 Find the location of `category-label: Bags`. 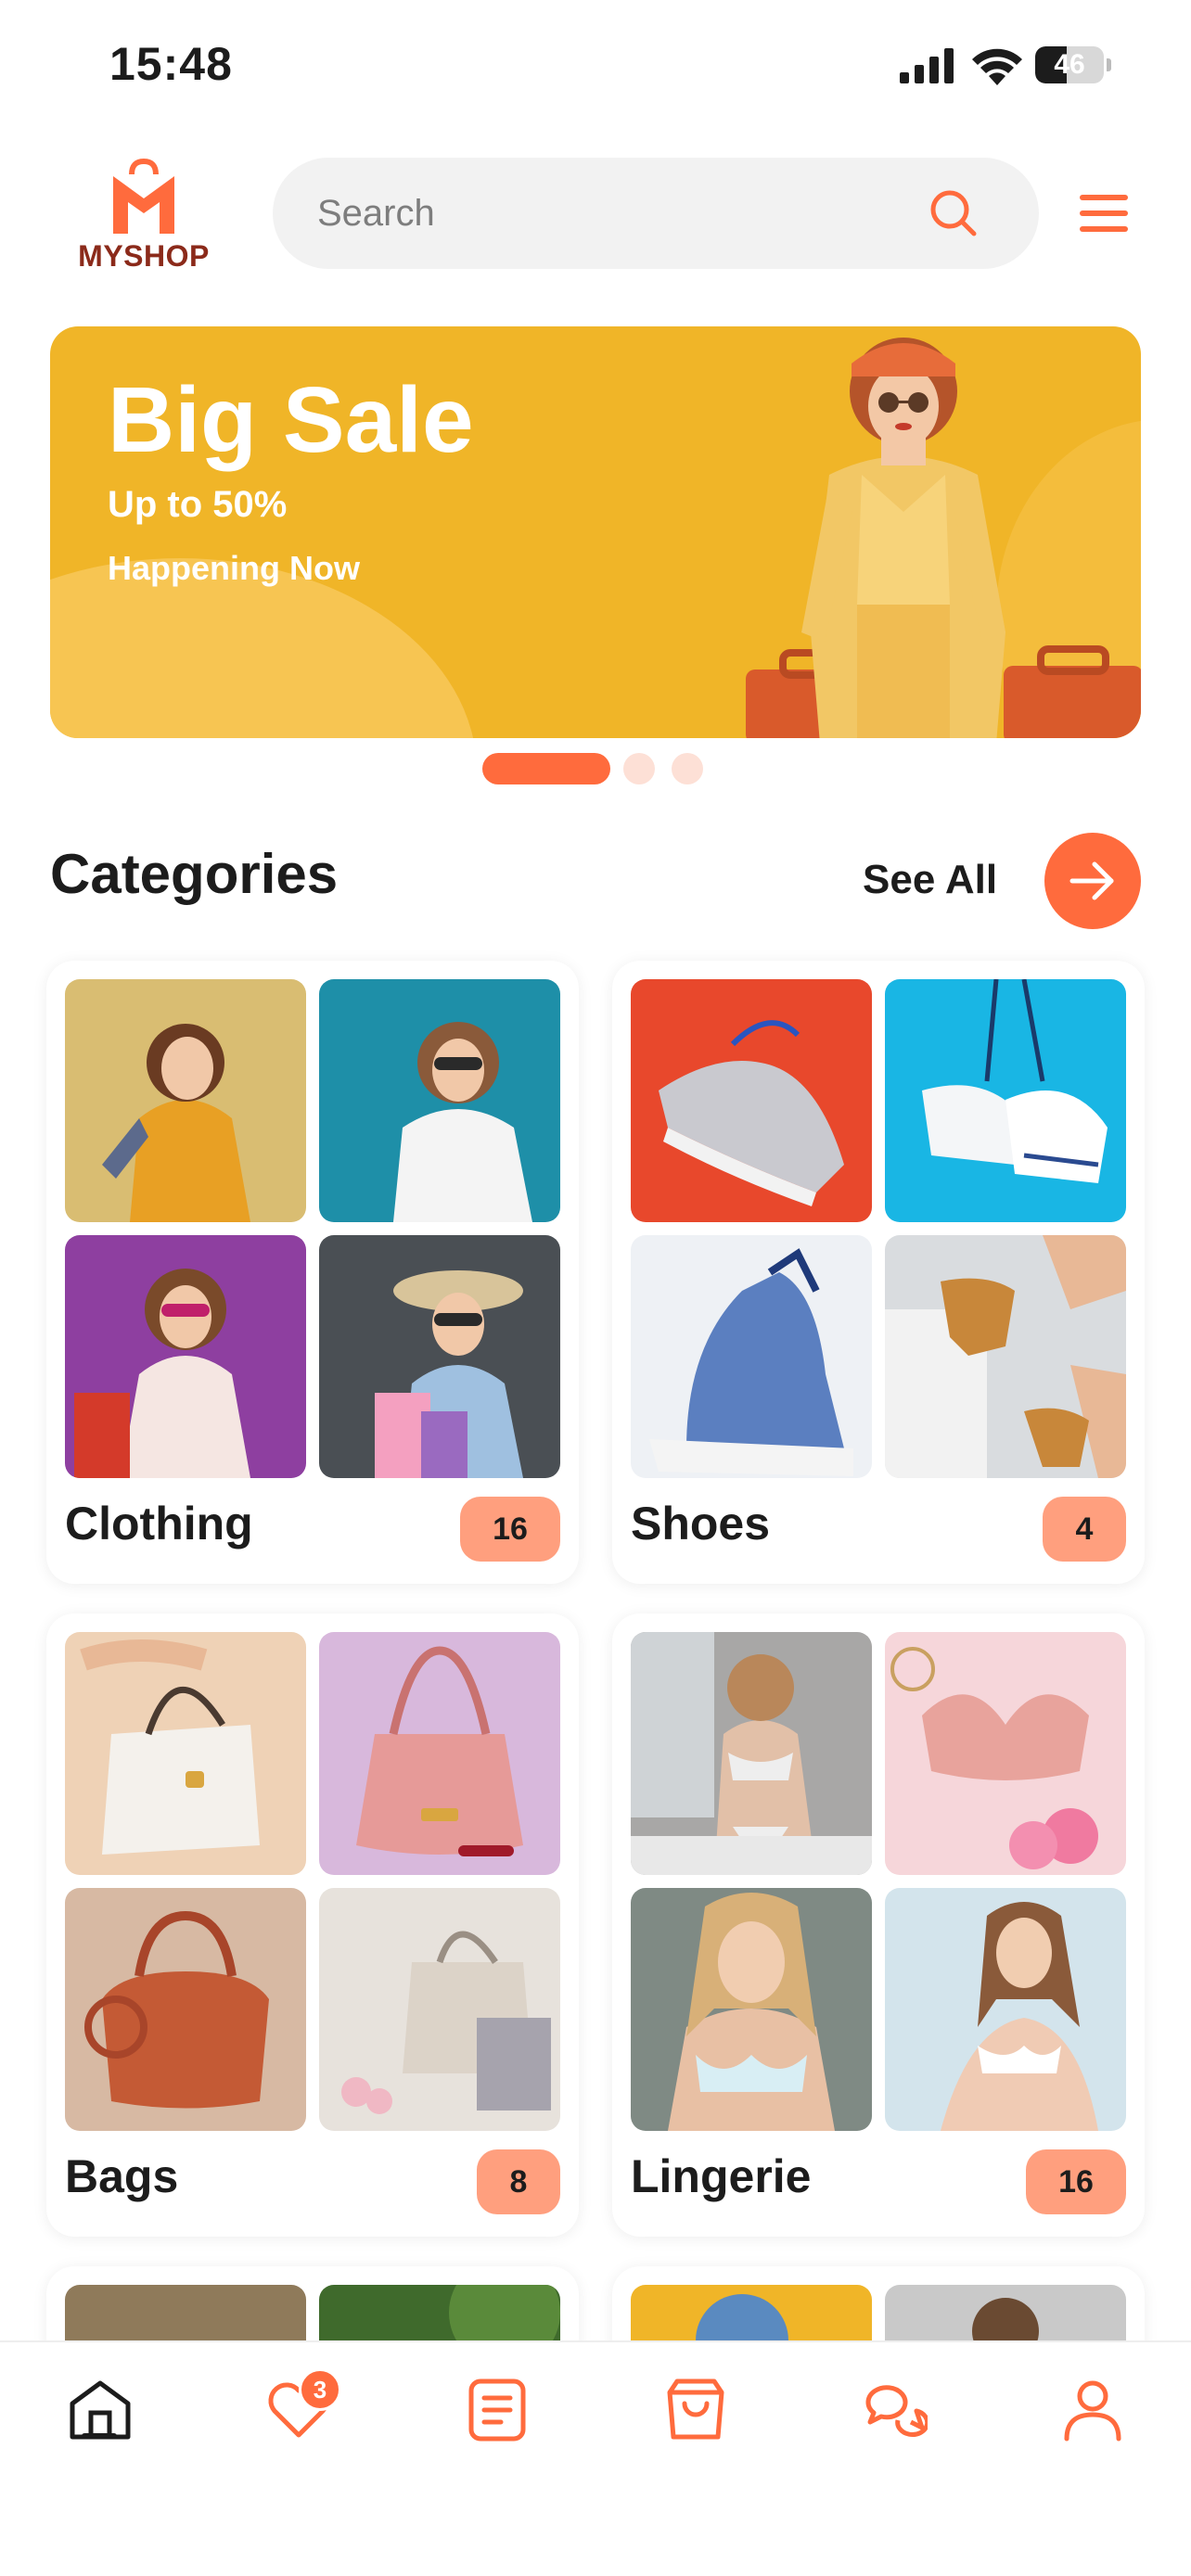

category-label: Bags is located at coordinates (122, 2176).